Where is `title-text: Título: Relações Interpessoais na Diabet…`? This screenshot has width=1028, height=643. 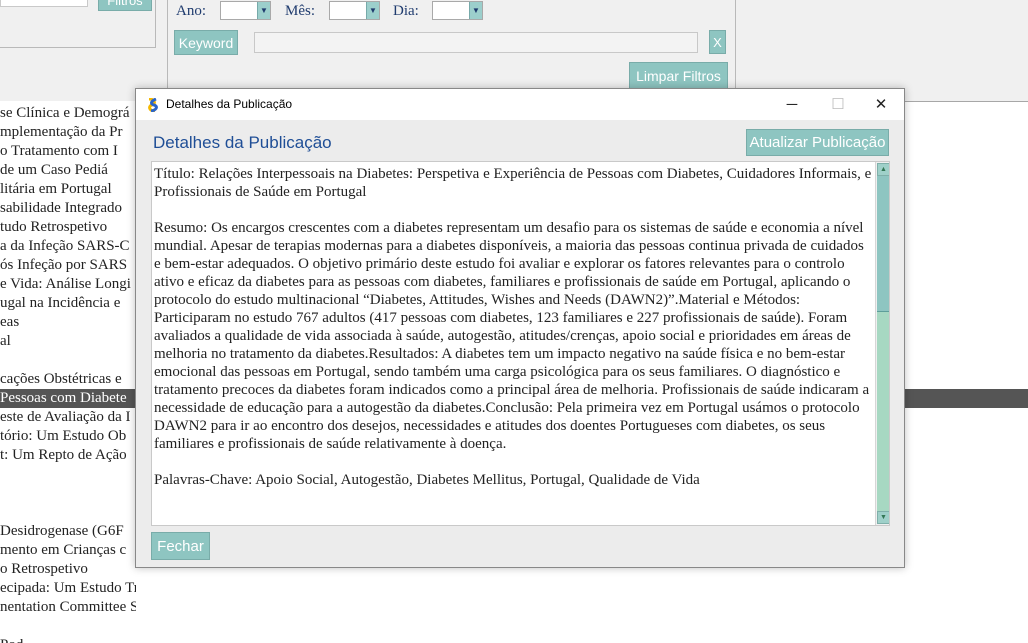 title-text: Título: Relações Interpessoais na Diabet… is located at coordinates (513, 183).